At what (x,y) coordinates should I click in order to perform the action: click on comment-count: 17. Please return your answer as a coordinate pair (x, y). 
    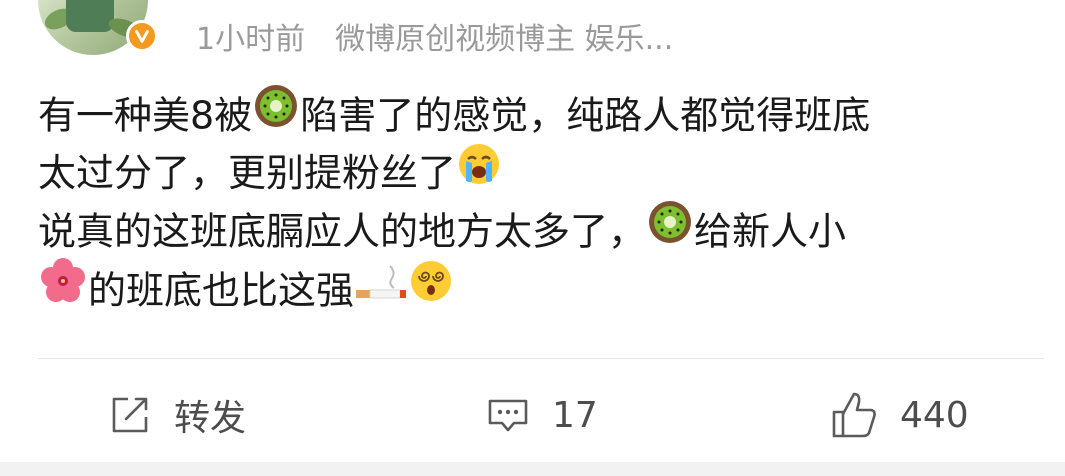
    Looking at the image, I should click on (575, 415).